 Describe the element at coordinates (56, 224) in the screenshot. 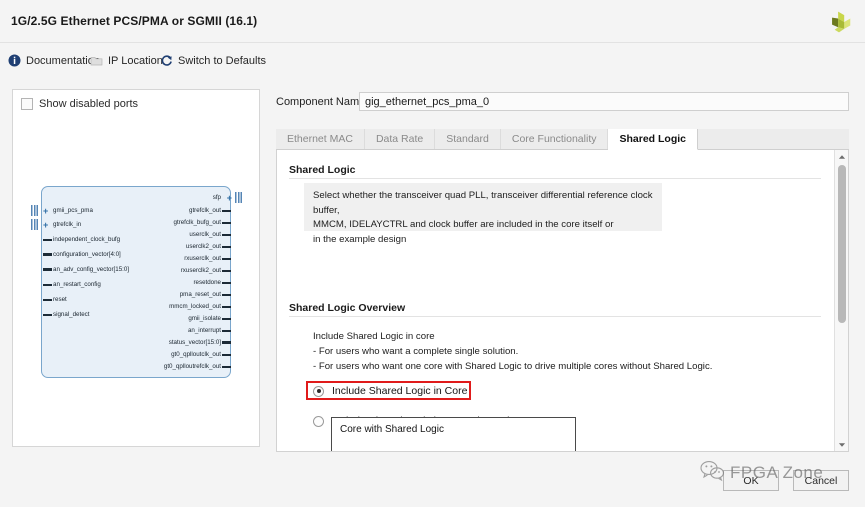

I see `port-gtrefclk-in: + gtrefclk_in` at that location.